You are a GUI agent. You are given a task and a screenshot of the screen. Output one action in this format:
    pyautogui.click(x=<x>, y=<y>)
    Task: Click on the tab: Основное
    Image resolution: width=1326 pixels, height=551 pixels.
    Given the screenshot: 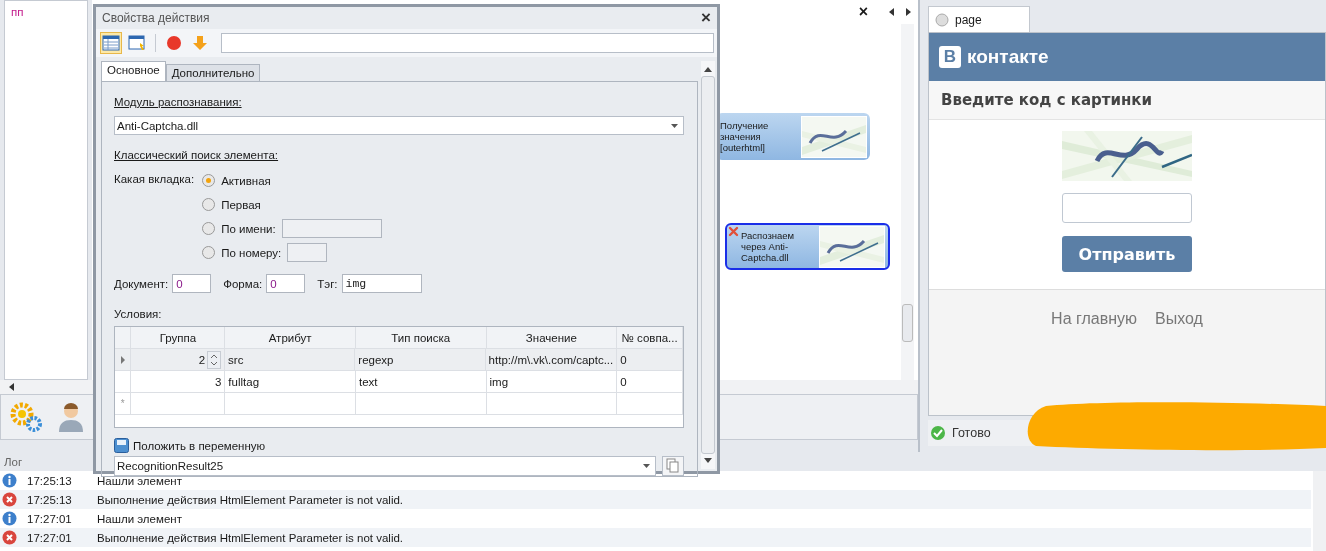 What is the action you would take?
    pyautogui.click(x=133, y=71)
    